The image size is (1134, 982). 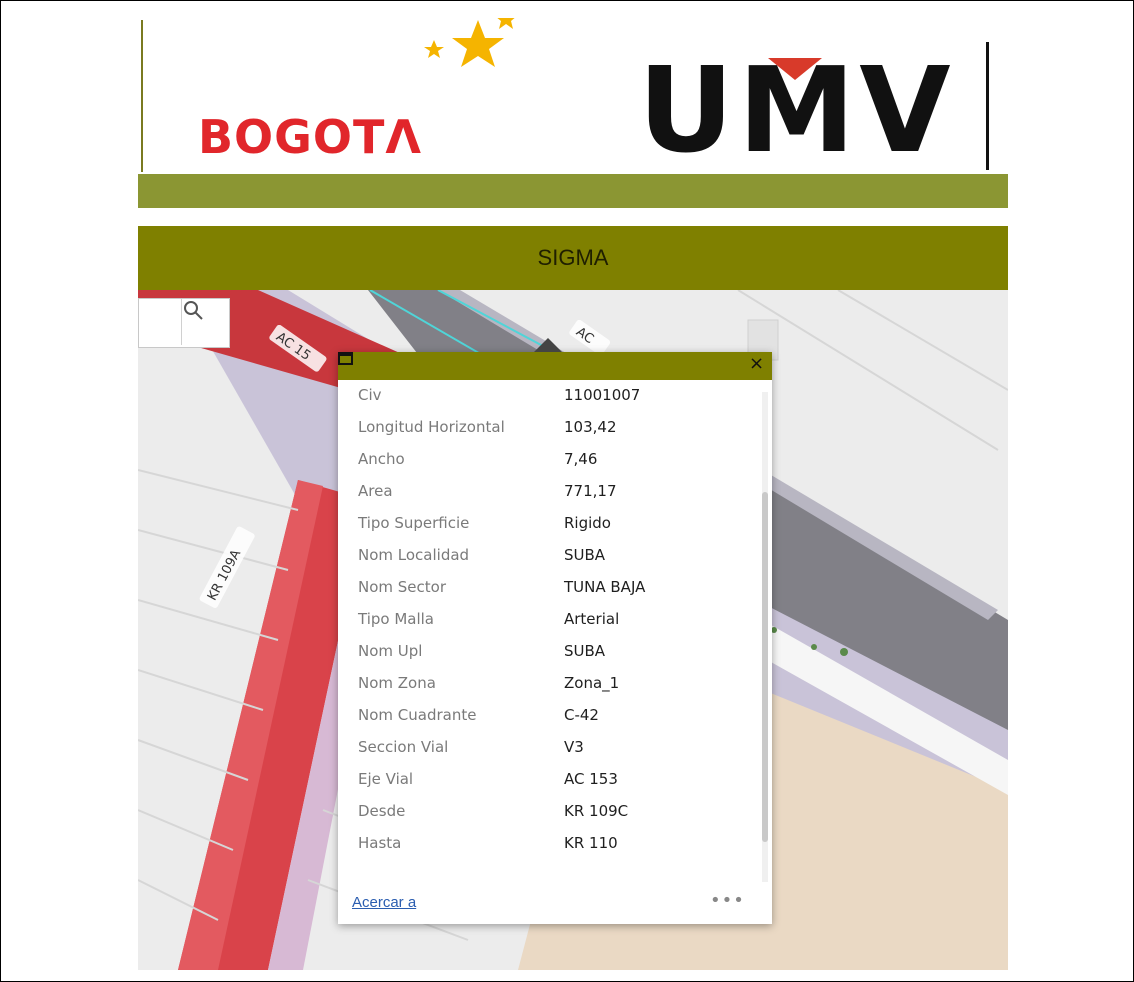 What do you see at coordinates (592, 683) in the screenshot?
I see `attr-value: Zona_1` at bounding box center [592, 683].